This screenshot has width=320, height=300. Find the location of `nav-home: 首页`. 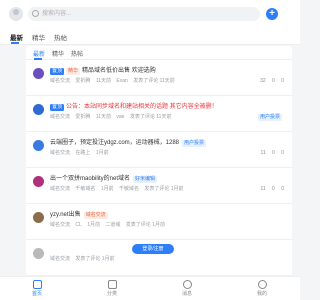

nav-home: 首页 is located at coordinates (37, 288).